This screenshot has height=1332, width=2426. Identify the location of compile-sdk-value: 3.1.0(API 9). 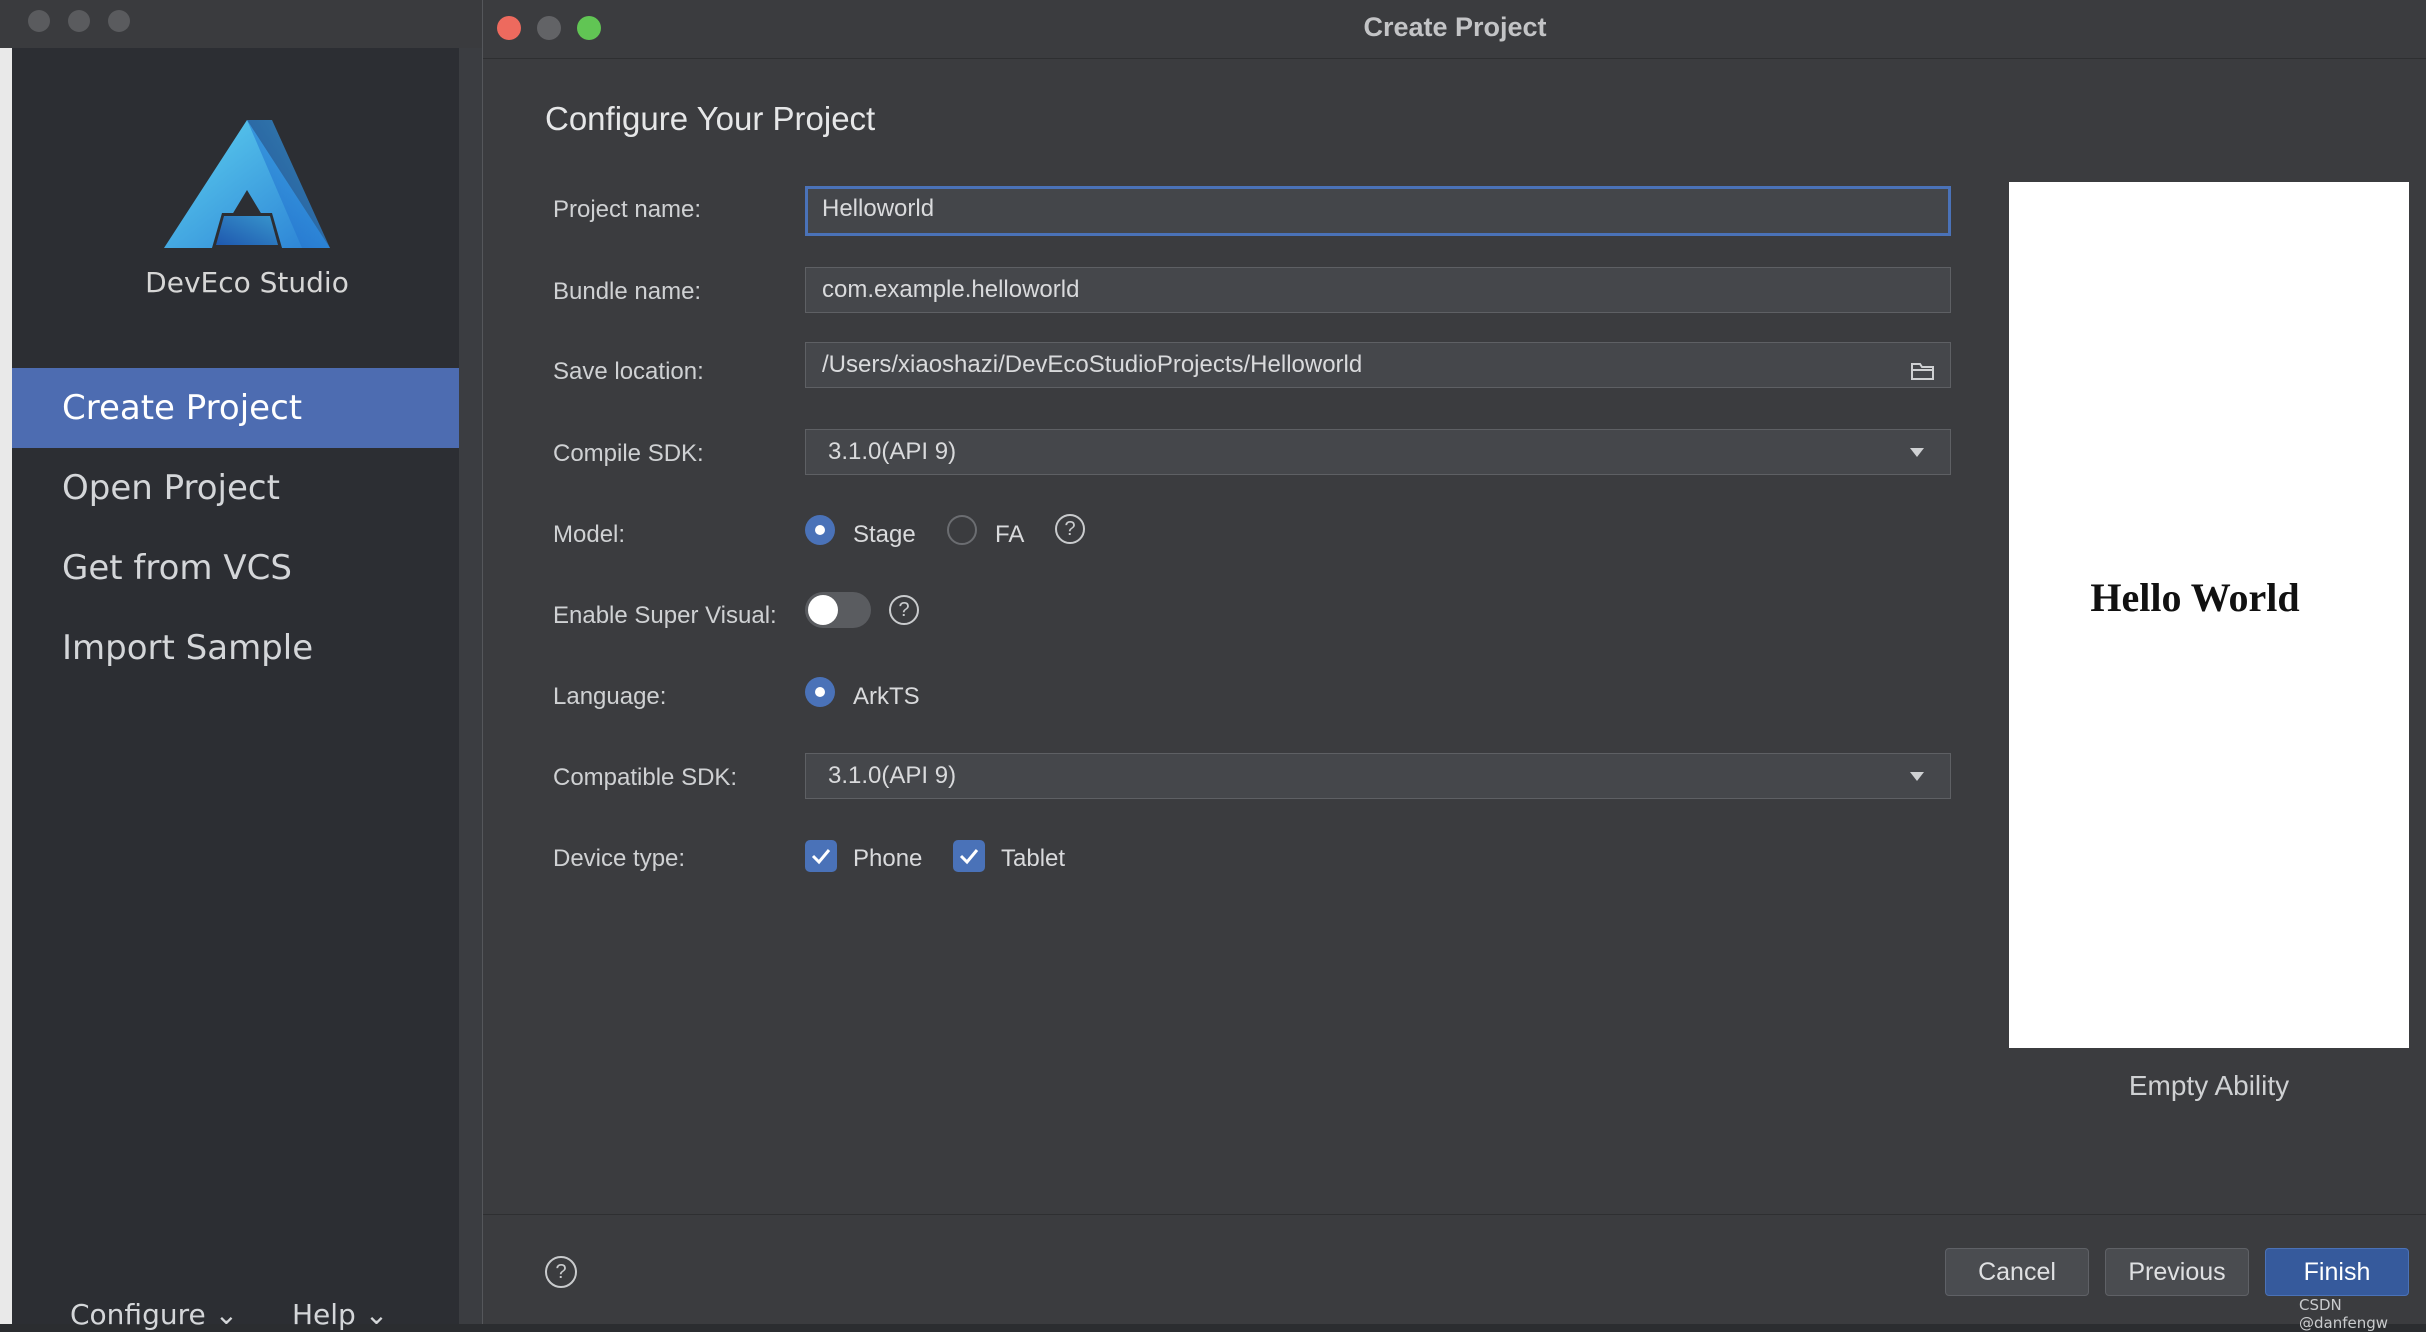
(892, 451).